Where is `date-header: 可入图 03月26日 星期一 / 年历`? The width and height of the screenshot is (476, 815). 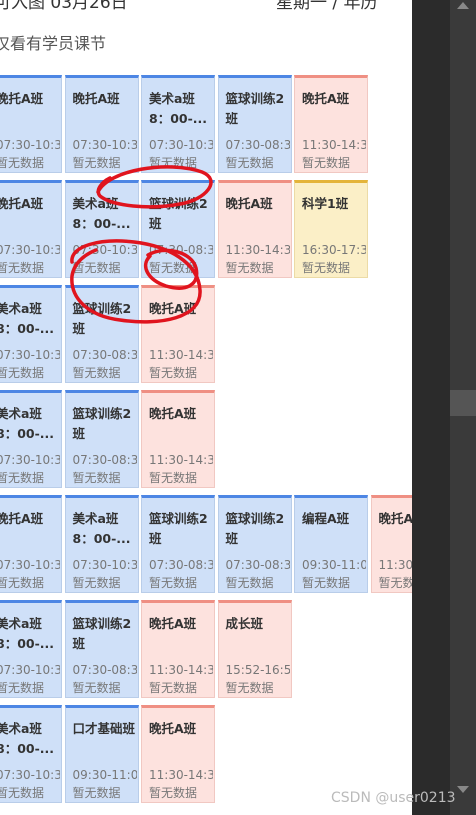 date-header: 可入图 03月26日 星期一 / 年历 is located at coordinates (206, 6).